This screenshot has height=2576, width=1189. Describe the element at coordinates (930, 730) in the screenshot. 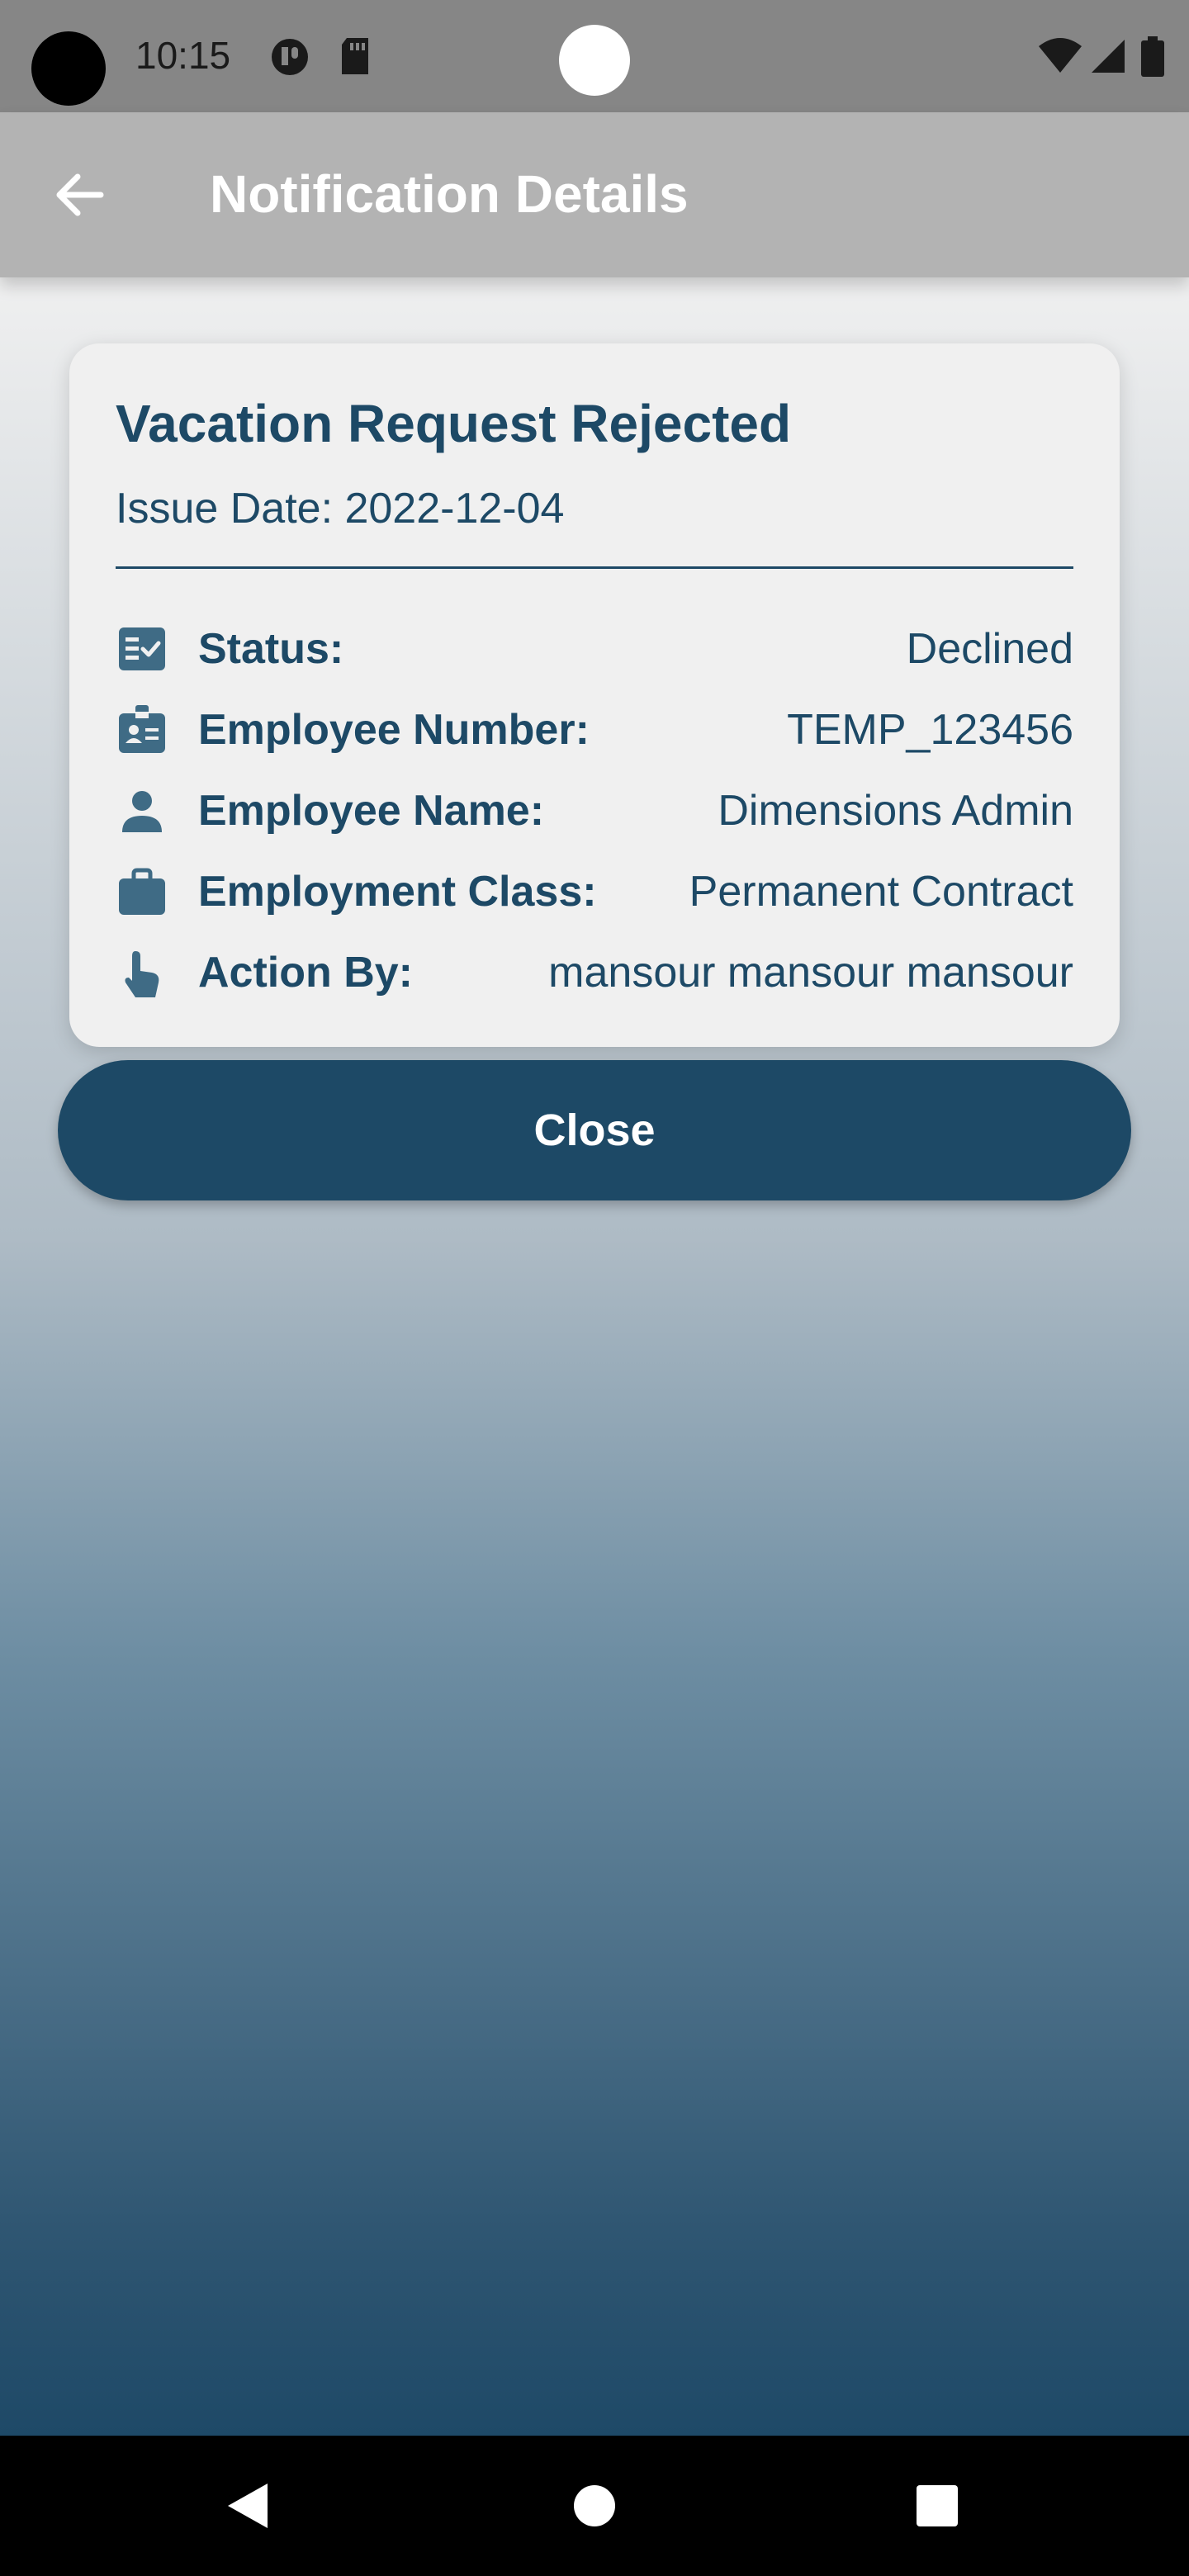

I see `employee-number-value: TEMP_123456` at that location.